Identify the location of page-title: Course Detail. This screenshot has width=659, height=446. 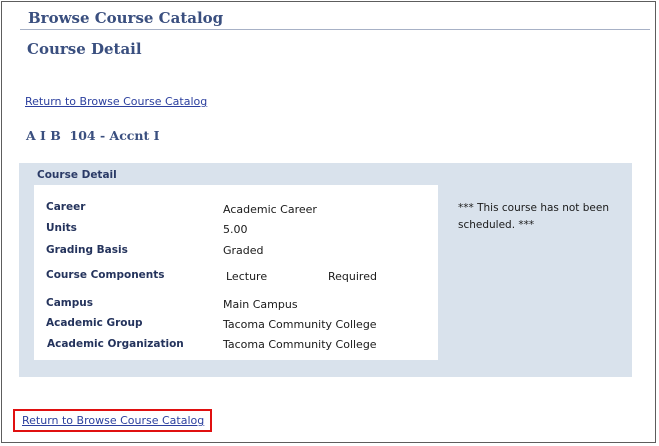
(84, 49).